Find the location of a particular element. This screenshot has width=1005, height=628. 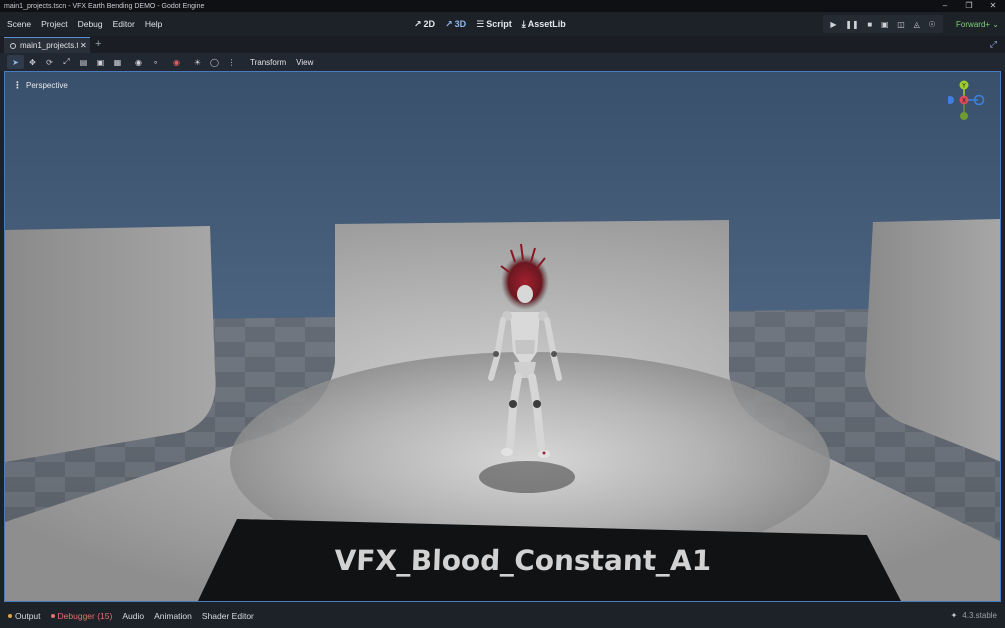

chevron-down-icon: ⌄ is located at coordinates (994, 24).